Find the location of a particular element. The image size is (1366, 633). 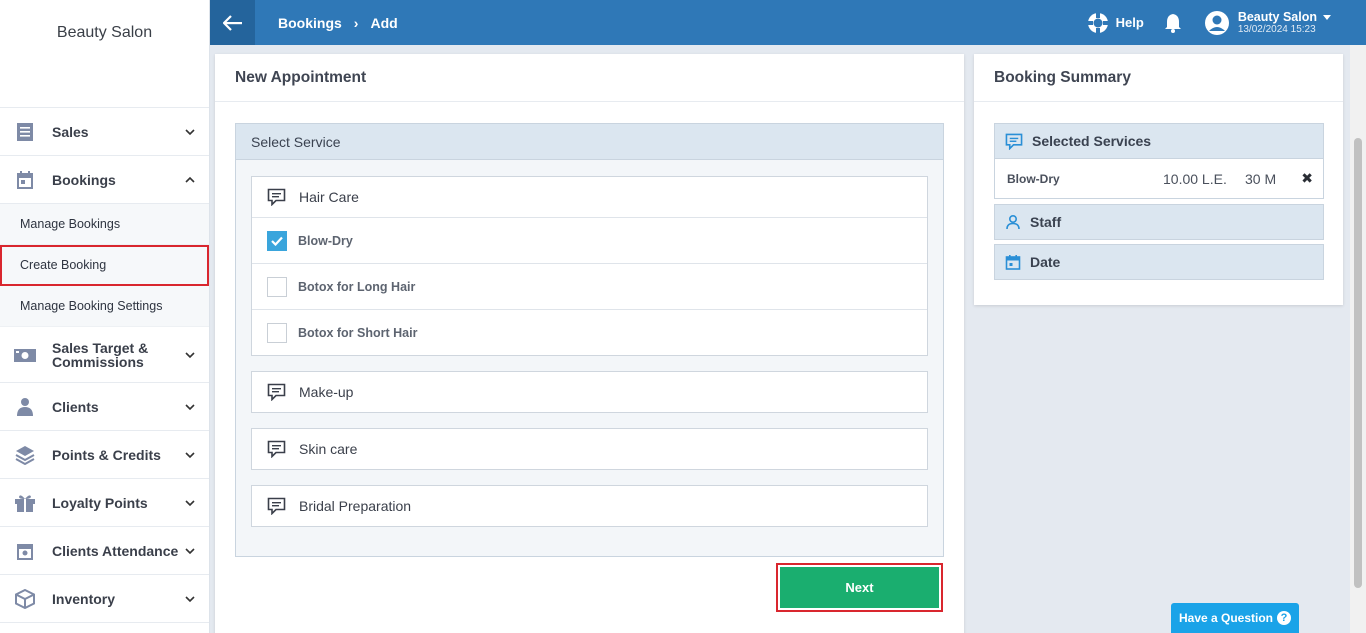

group-header: Make-up is located at coordinates (589, 392).